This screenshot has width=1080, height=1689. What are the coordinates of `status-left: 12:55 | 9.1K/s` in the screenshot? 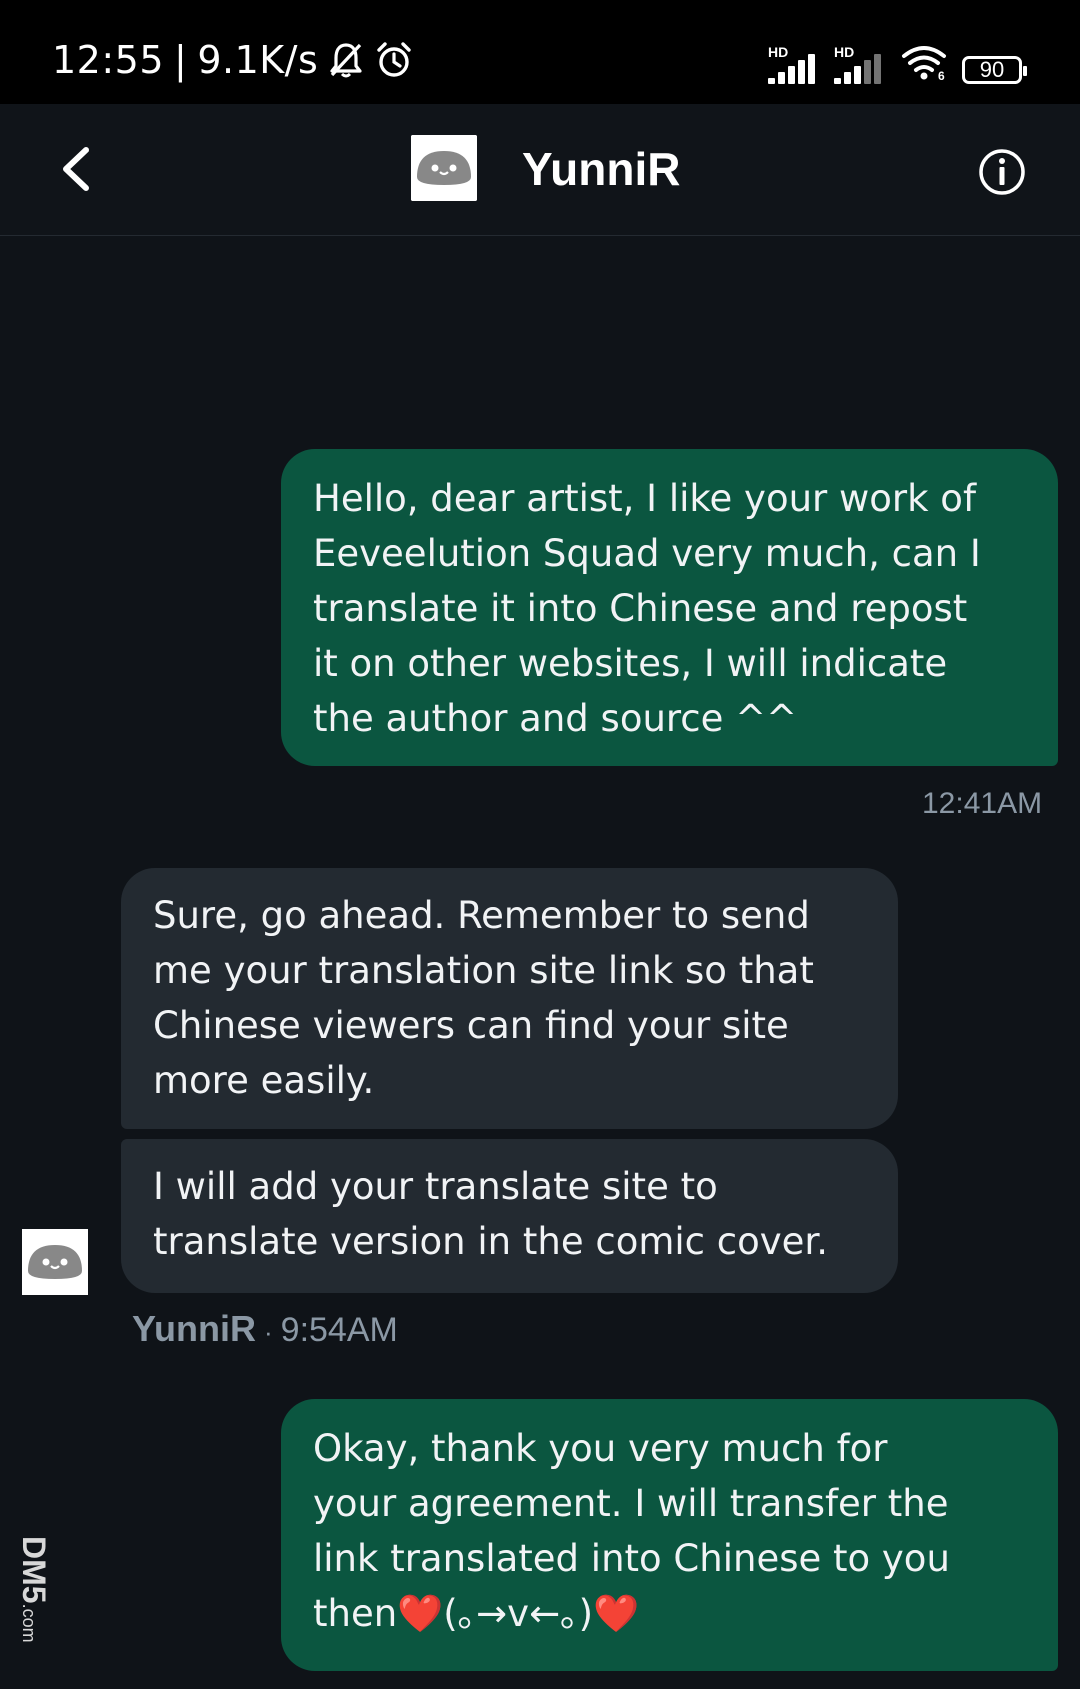 It's located at (233, 60).